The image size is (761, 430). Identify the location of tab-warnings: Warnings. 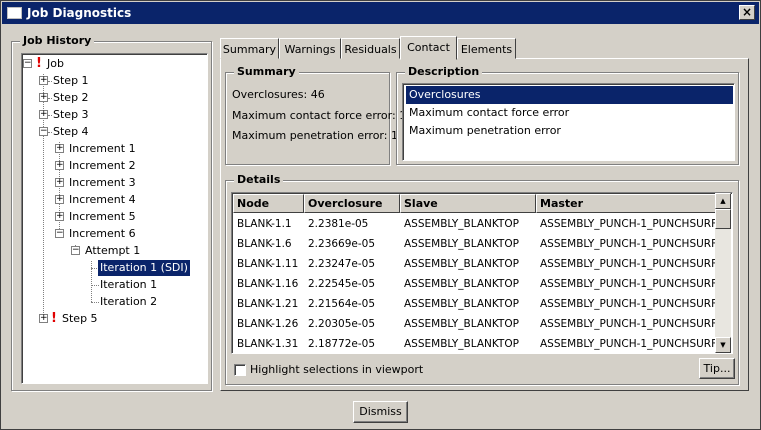
(310, 48).